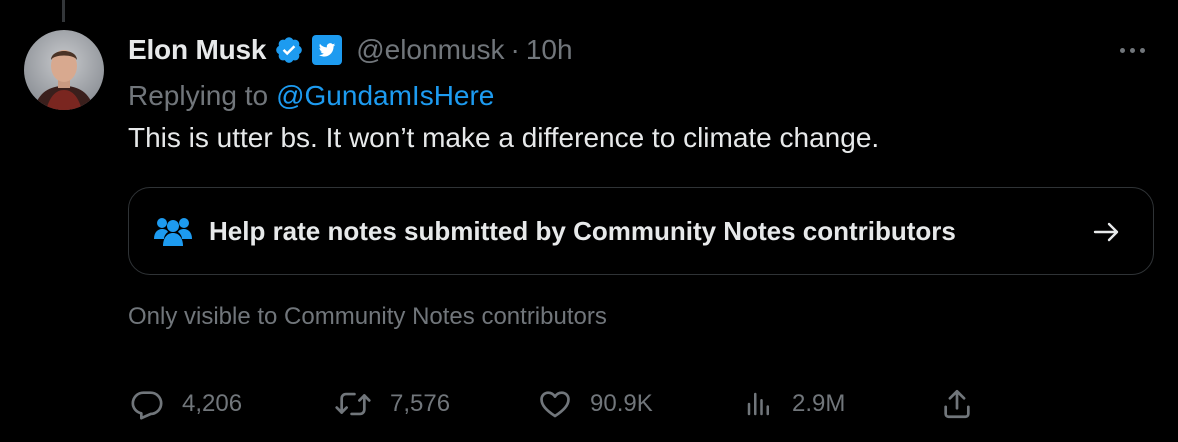 The width and height of the screenshot is (1178, 442). I want to click on bar-chart-icon, so click(759, 404).